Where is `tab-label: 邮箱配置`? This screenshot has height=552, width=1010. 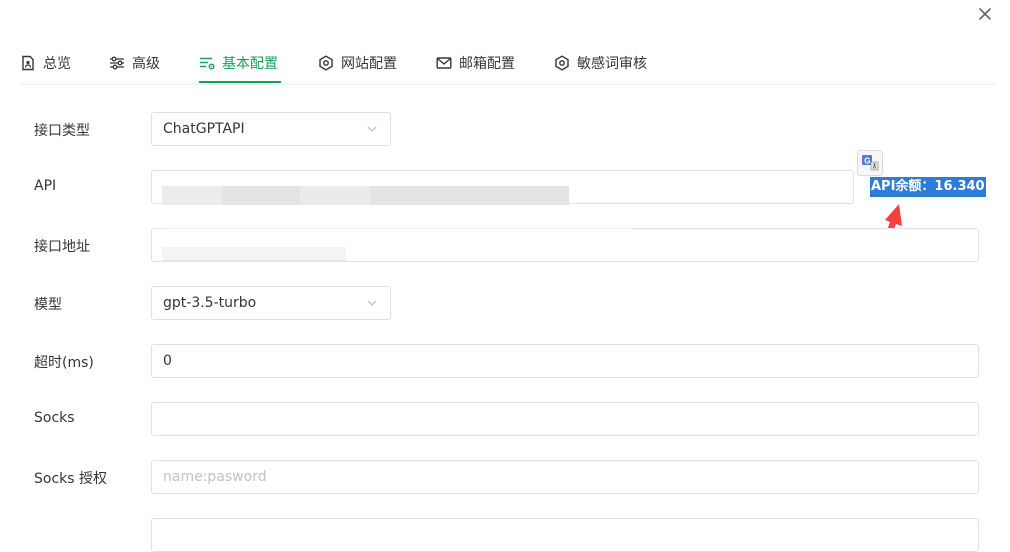 tab-label: 邮箱配置 is located at coordinates (487, 64).